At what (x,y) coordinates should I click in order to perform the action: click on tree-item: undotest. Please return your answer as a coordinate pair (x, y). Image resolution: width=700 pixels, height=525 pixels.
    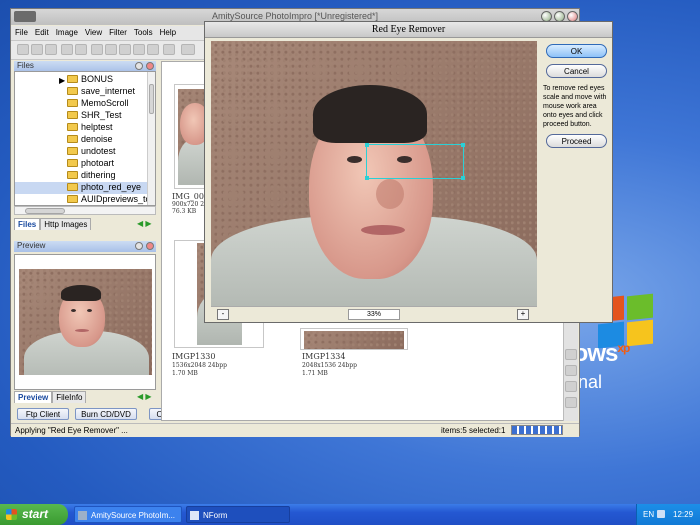
    Looking at the image, I should click on (91, 152).